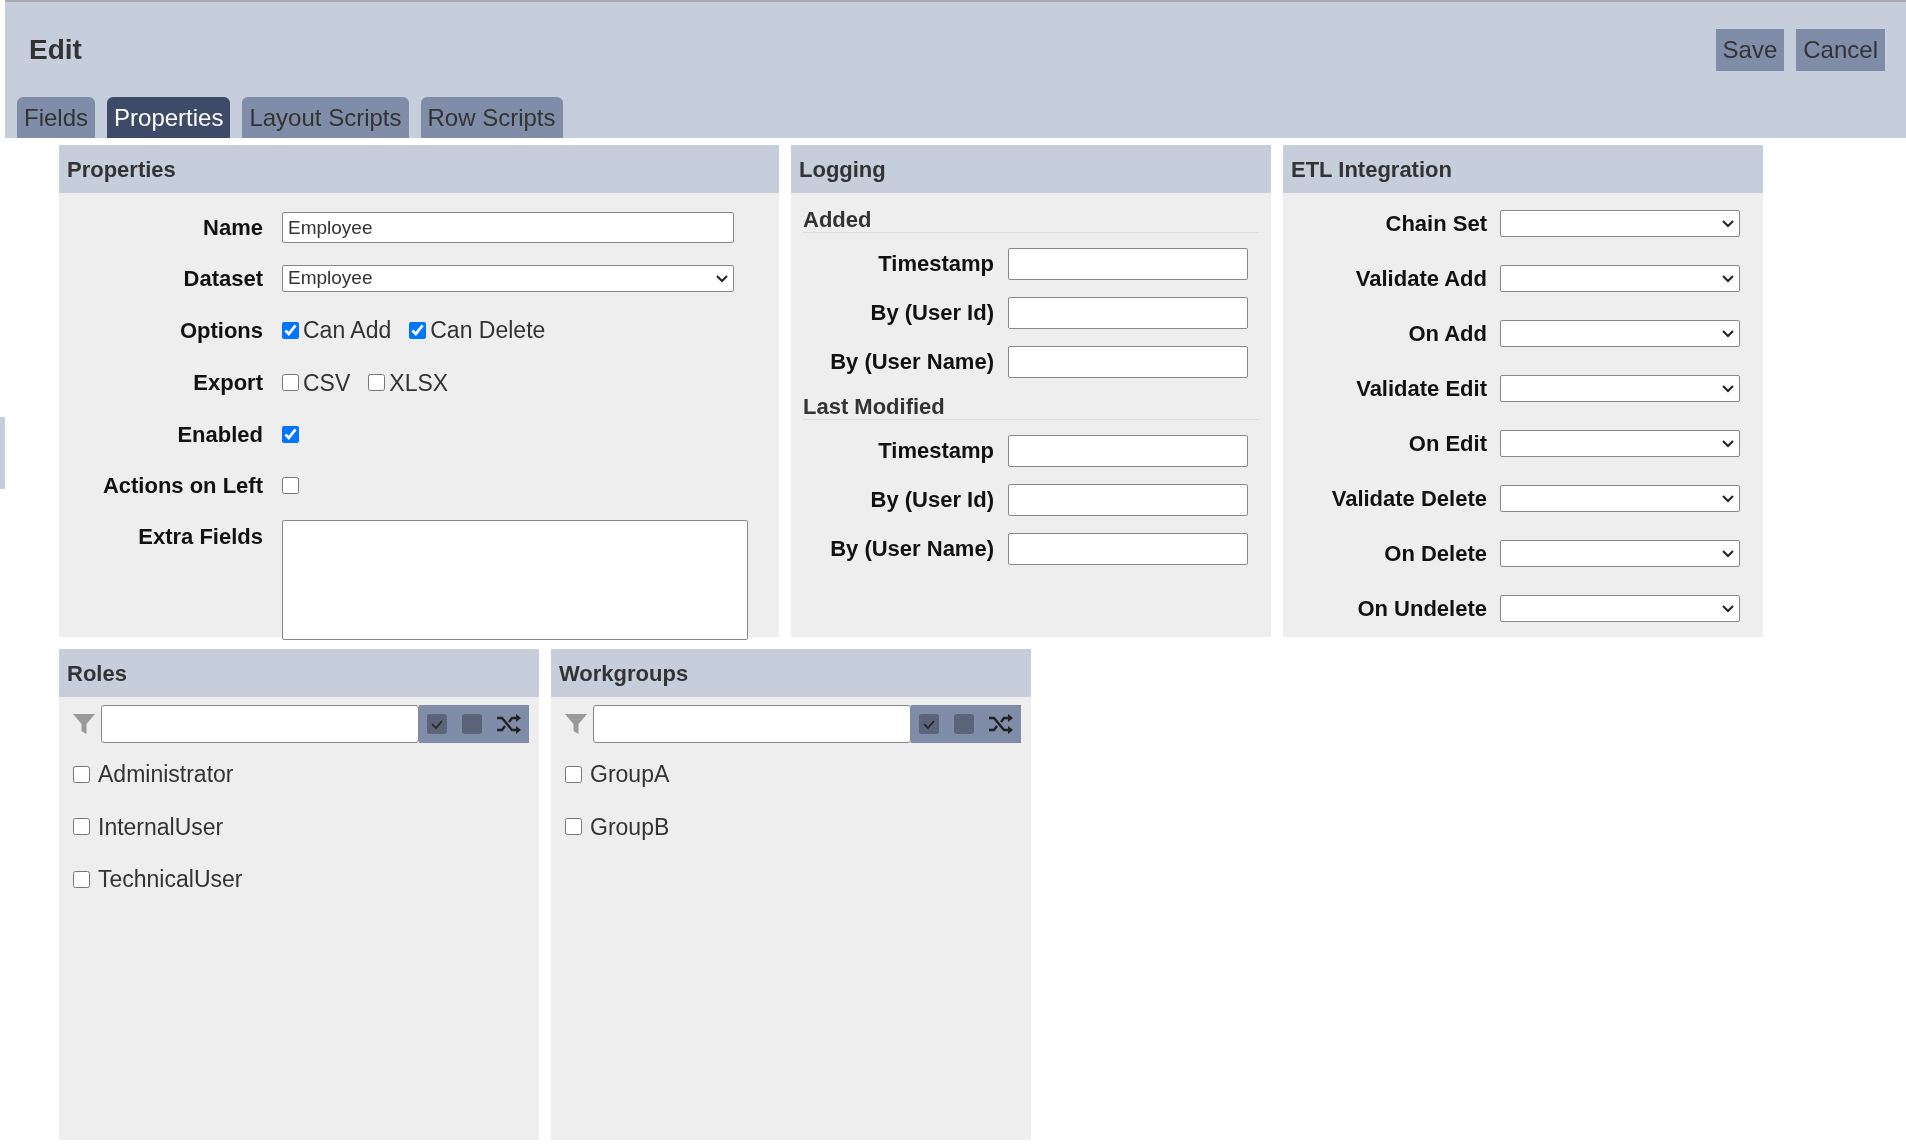 The width and height of the screenshot is (1906, 1148). I want to click on option-label: CSV, so click(327, 383).